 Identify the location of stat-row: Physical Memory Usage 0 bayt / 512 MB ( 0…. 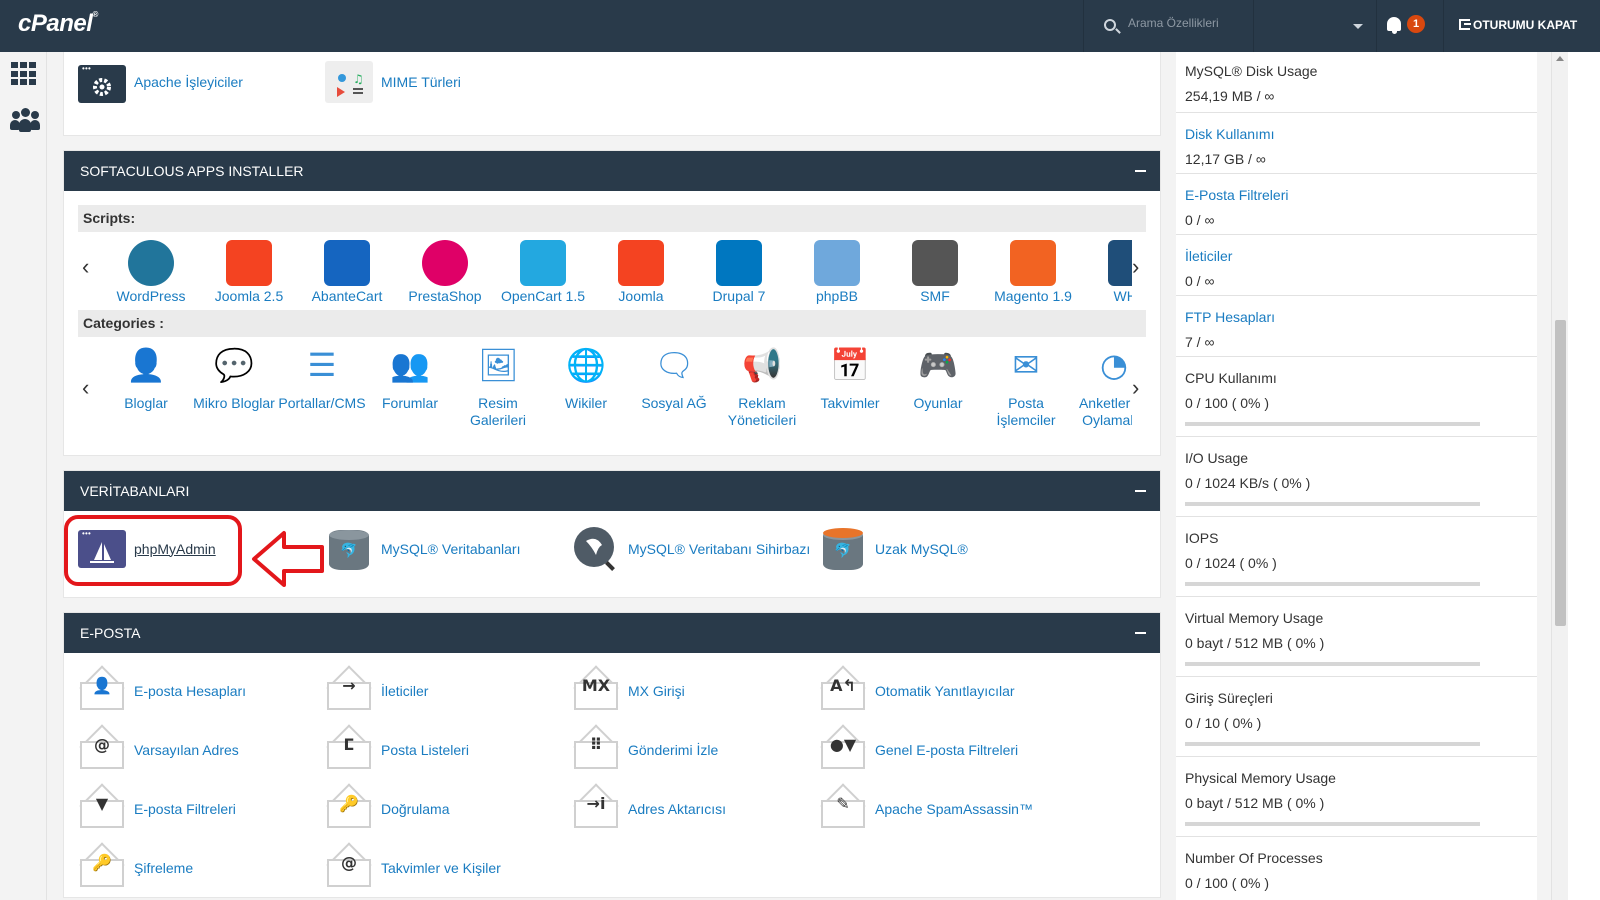
(1356, 797).